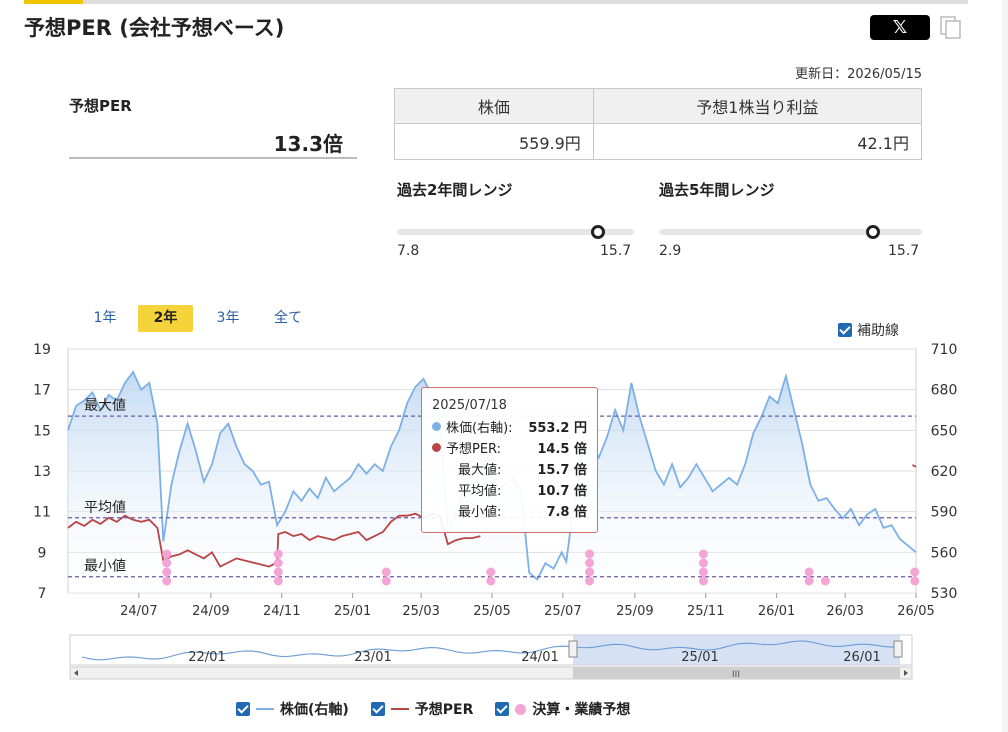 The height and width of the screenshot is (732, 1008). What do you see at coordinates (496, 2) in the screenshot?
I see `top-accent-bar` at bounding box center [496, 2].